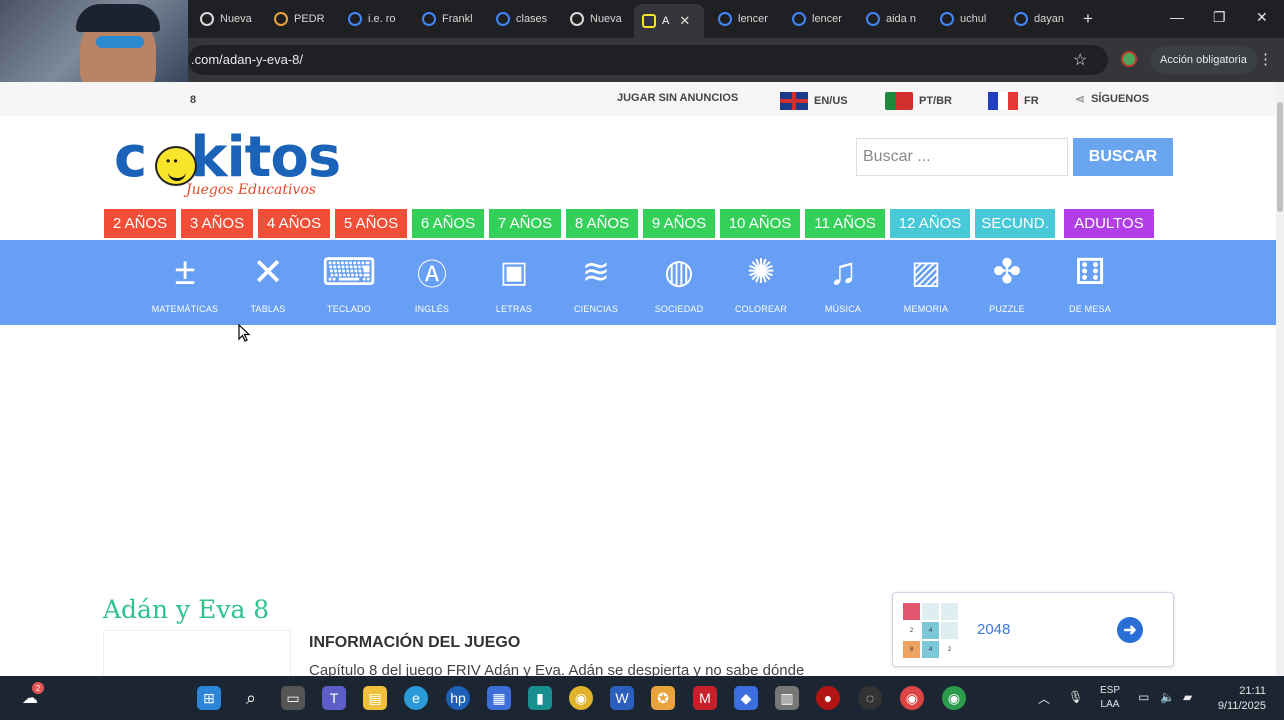 This screenshot has height=720, width=1284. Describe the element at coordinates (918, 101) in the screenshot. I see `lang-pt-link: PT/BR` at that location.